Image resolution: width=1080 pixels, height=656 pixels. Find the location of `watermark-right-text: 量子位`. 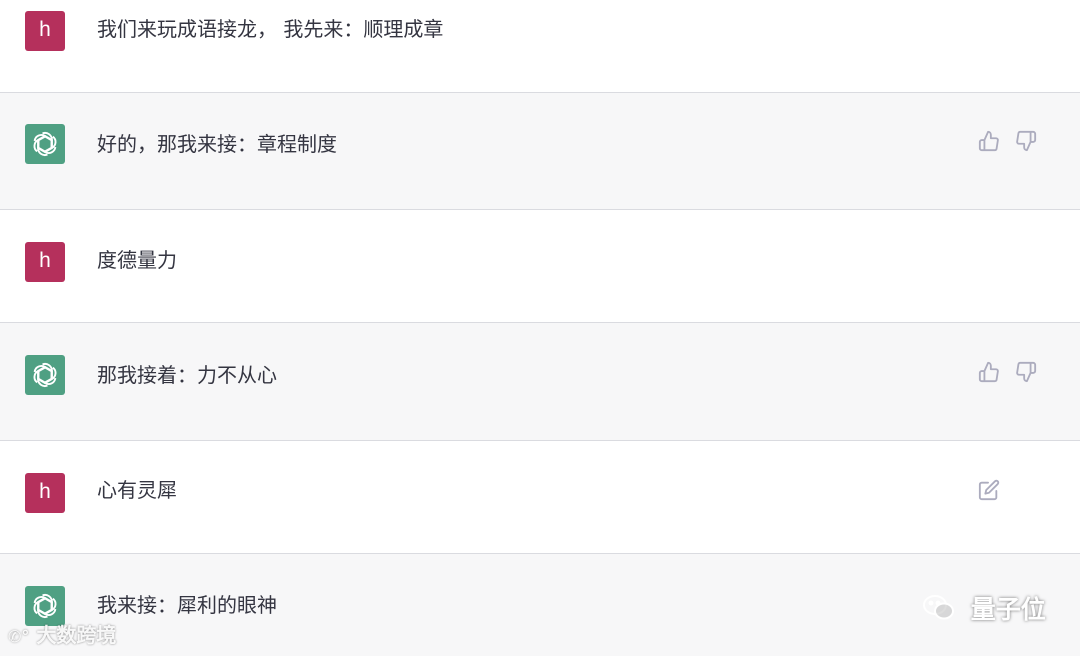

watermark-right-text: 量子位 is located at coordinates (1008, 609).